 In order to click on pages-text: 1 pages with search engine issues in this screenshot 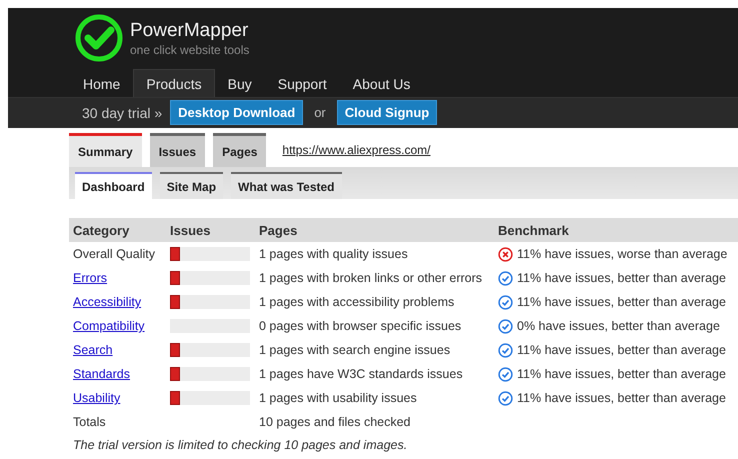, I will do `click(354, 350)`.